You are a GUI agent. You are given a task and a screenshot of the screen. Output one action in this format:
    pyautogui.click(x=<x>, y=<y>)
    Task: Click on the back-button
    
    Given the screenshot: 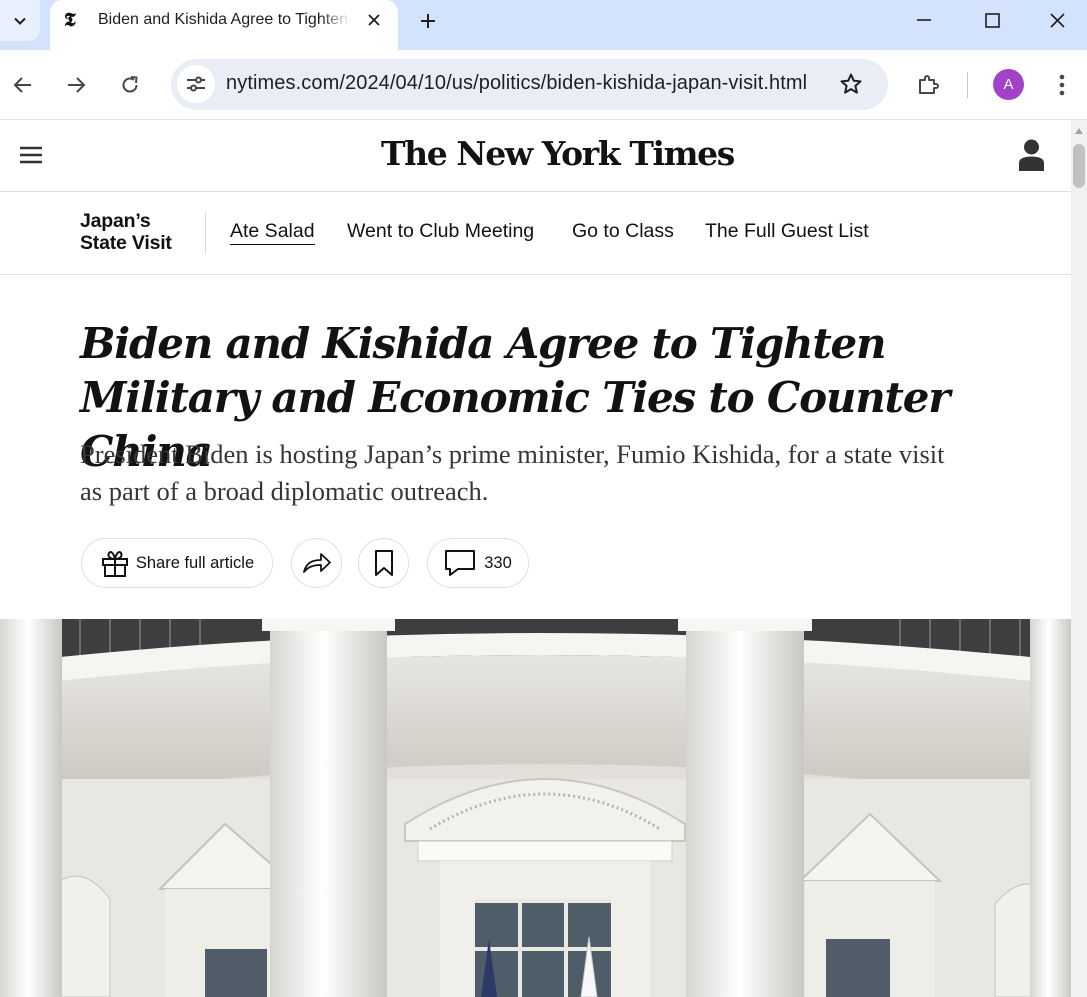 What is the action you would take?
    pyautogui.click(x=23, y=85)
    